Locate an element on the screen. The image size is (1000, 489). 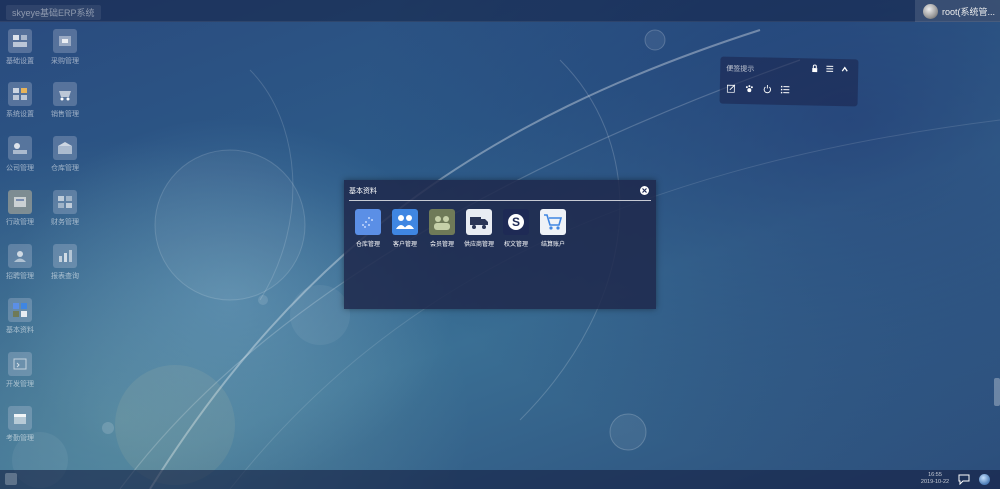
sticky-note-widget: 便签提示 is located at coordinates (789, 81).